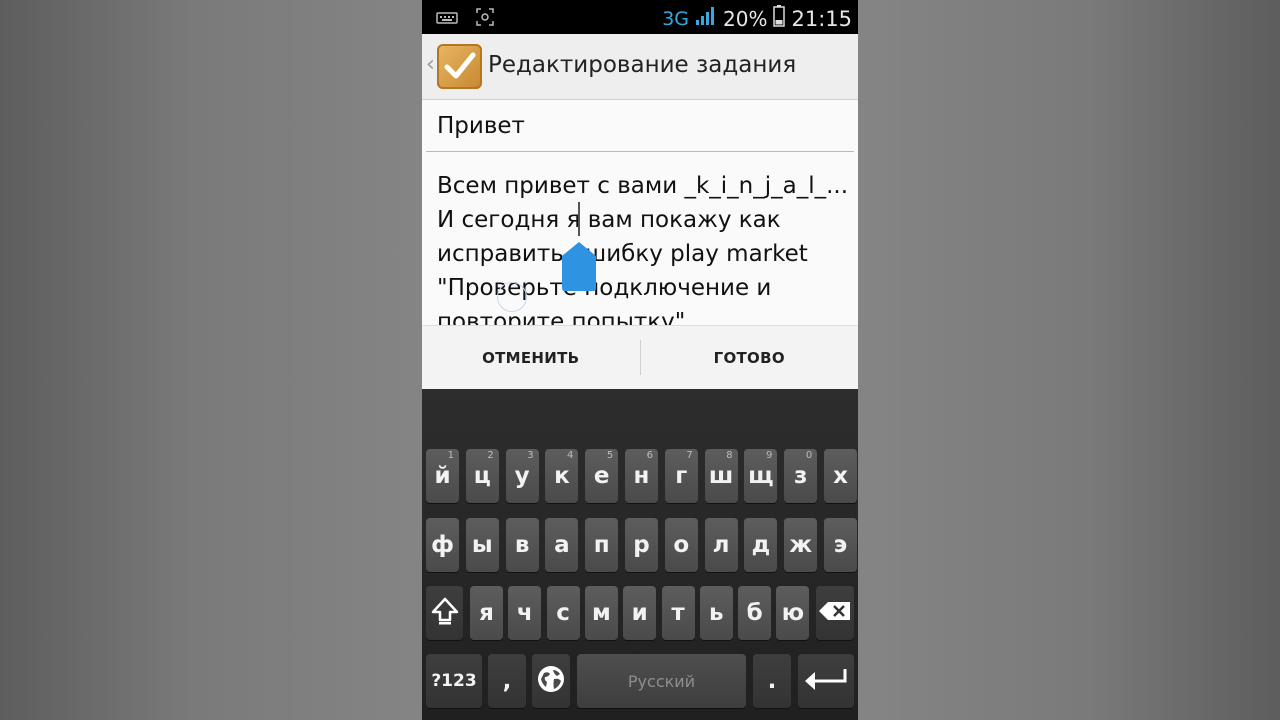 The width and height of the screenshot is (1280, 720). I want to click on key-hint: 4, so click(570, 455).